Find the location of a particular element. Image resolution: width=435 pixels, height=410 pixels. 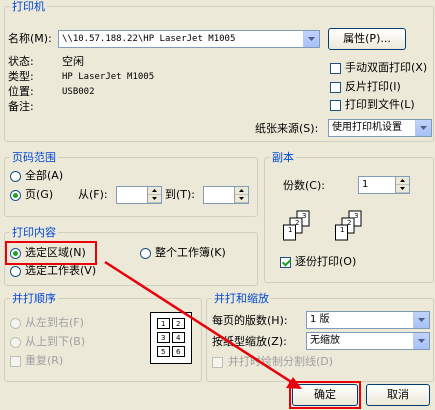

draw-borders-checkbox is located at coordinates (217, 362).